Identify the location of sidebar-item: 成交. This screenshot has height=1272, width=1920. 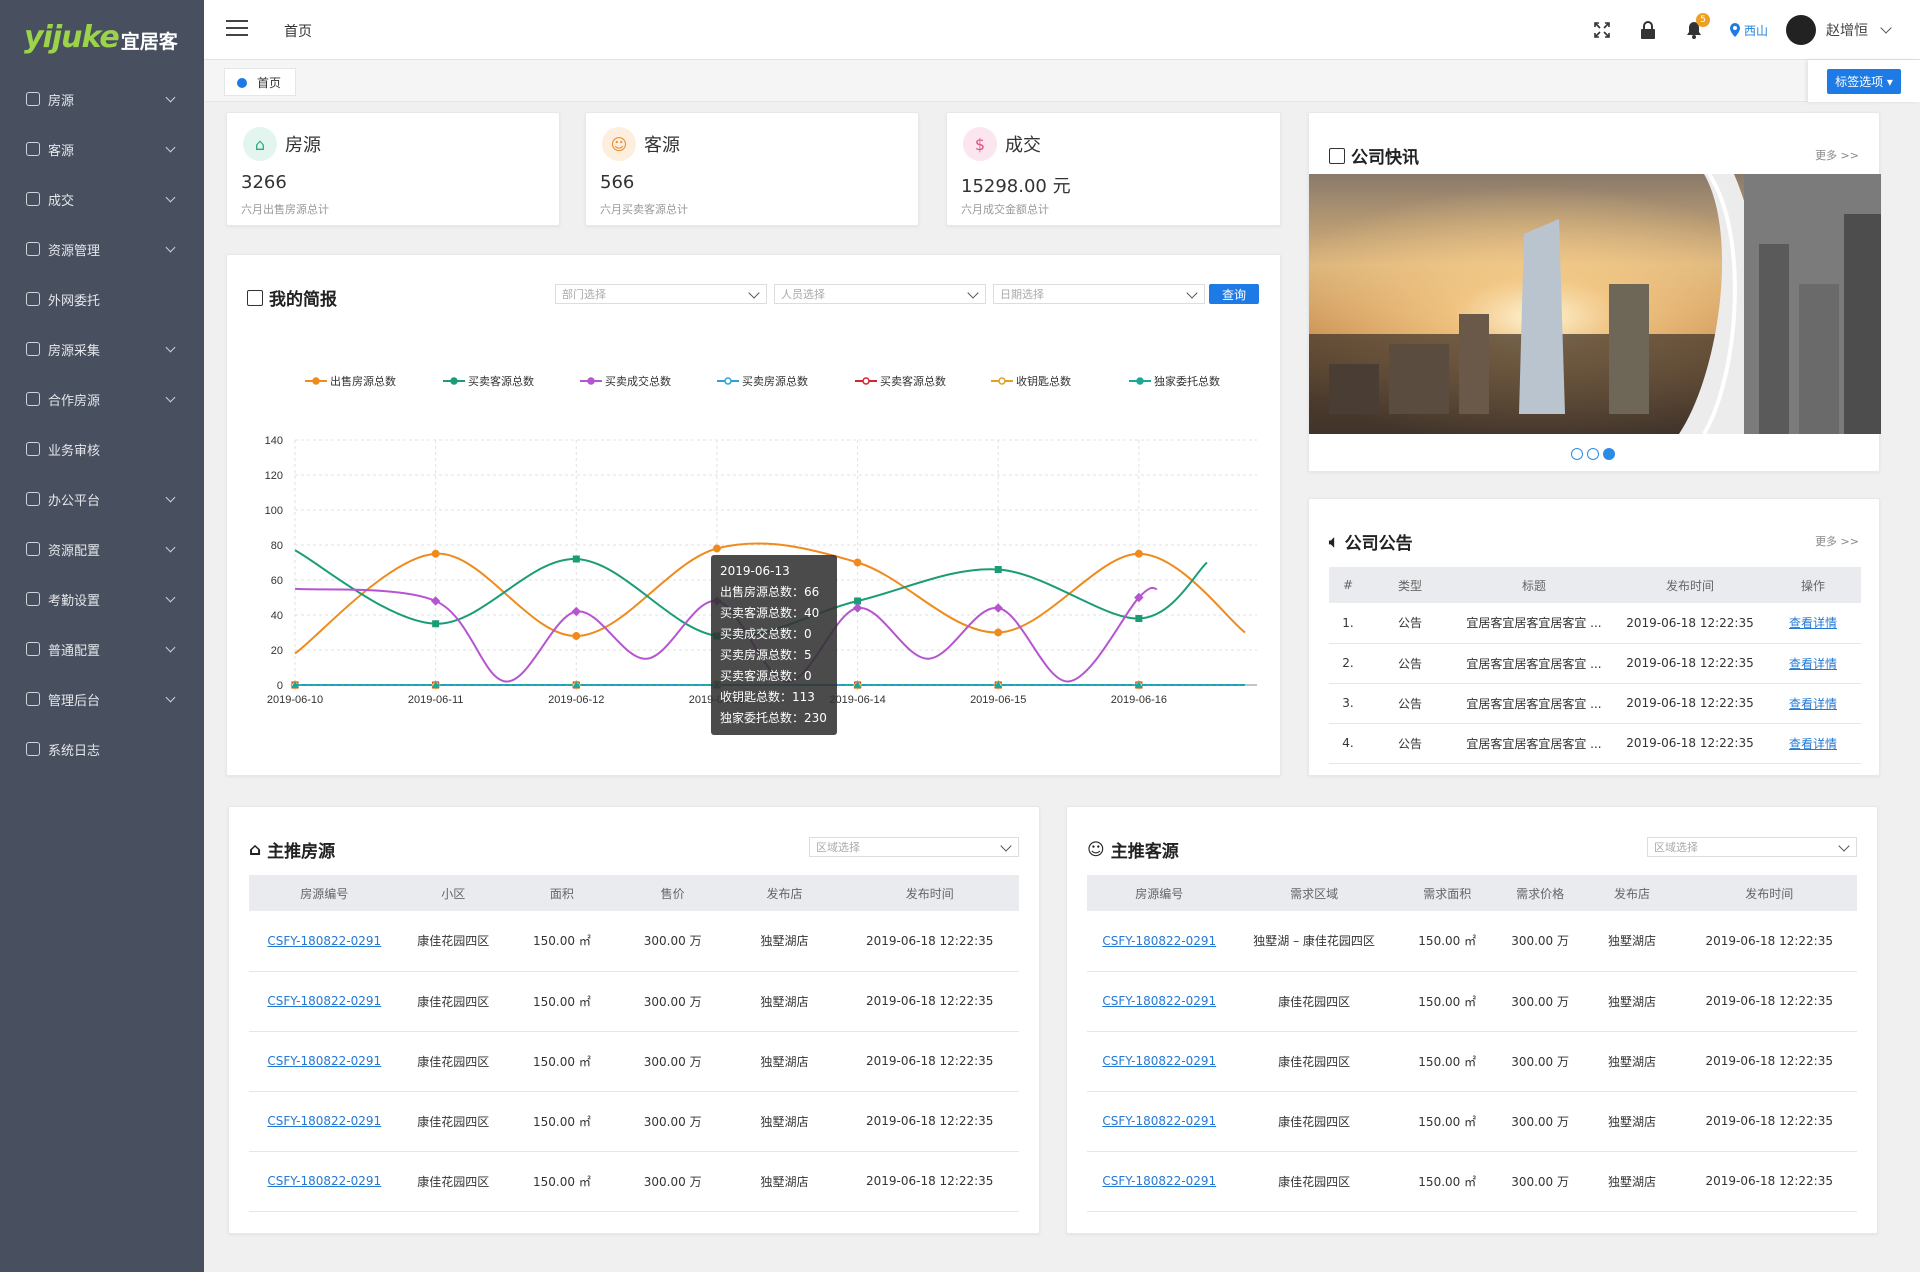
(102, 199).